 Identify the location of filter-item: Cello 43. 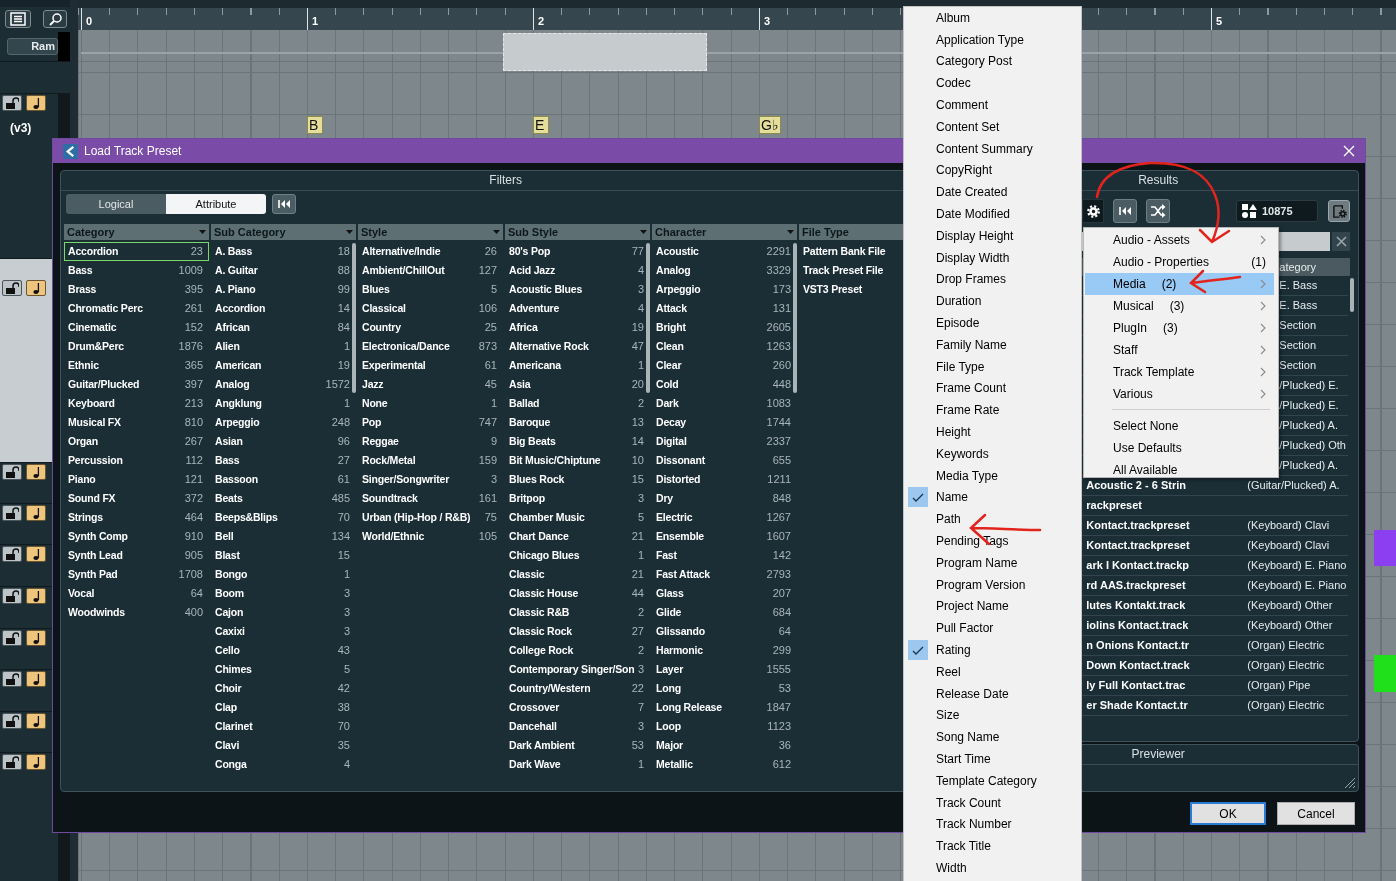
(283, 650).